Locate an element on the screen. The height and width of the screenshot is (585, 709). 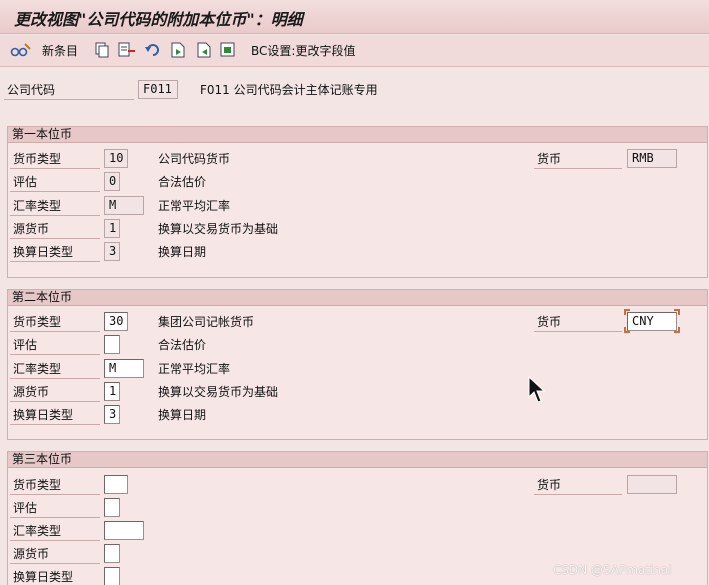
translation-date-type-field is located at coordinates (112, 576).